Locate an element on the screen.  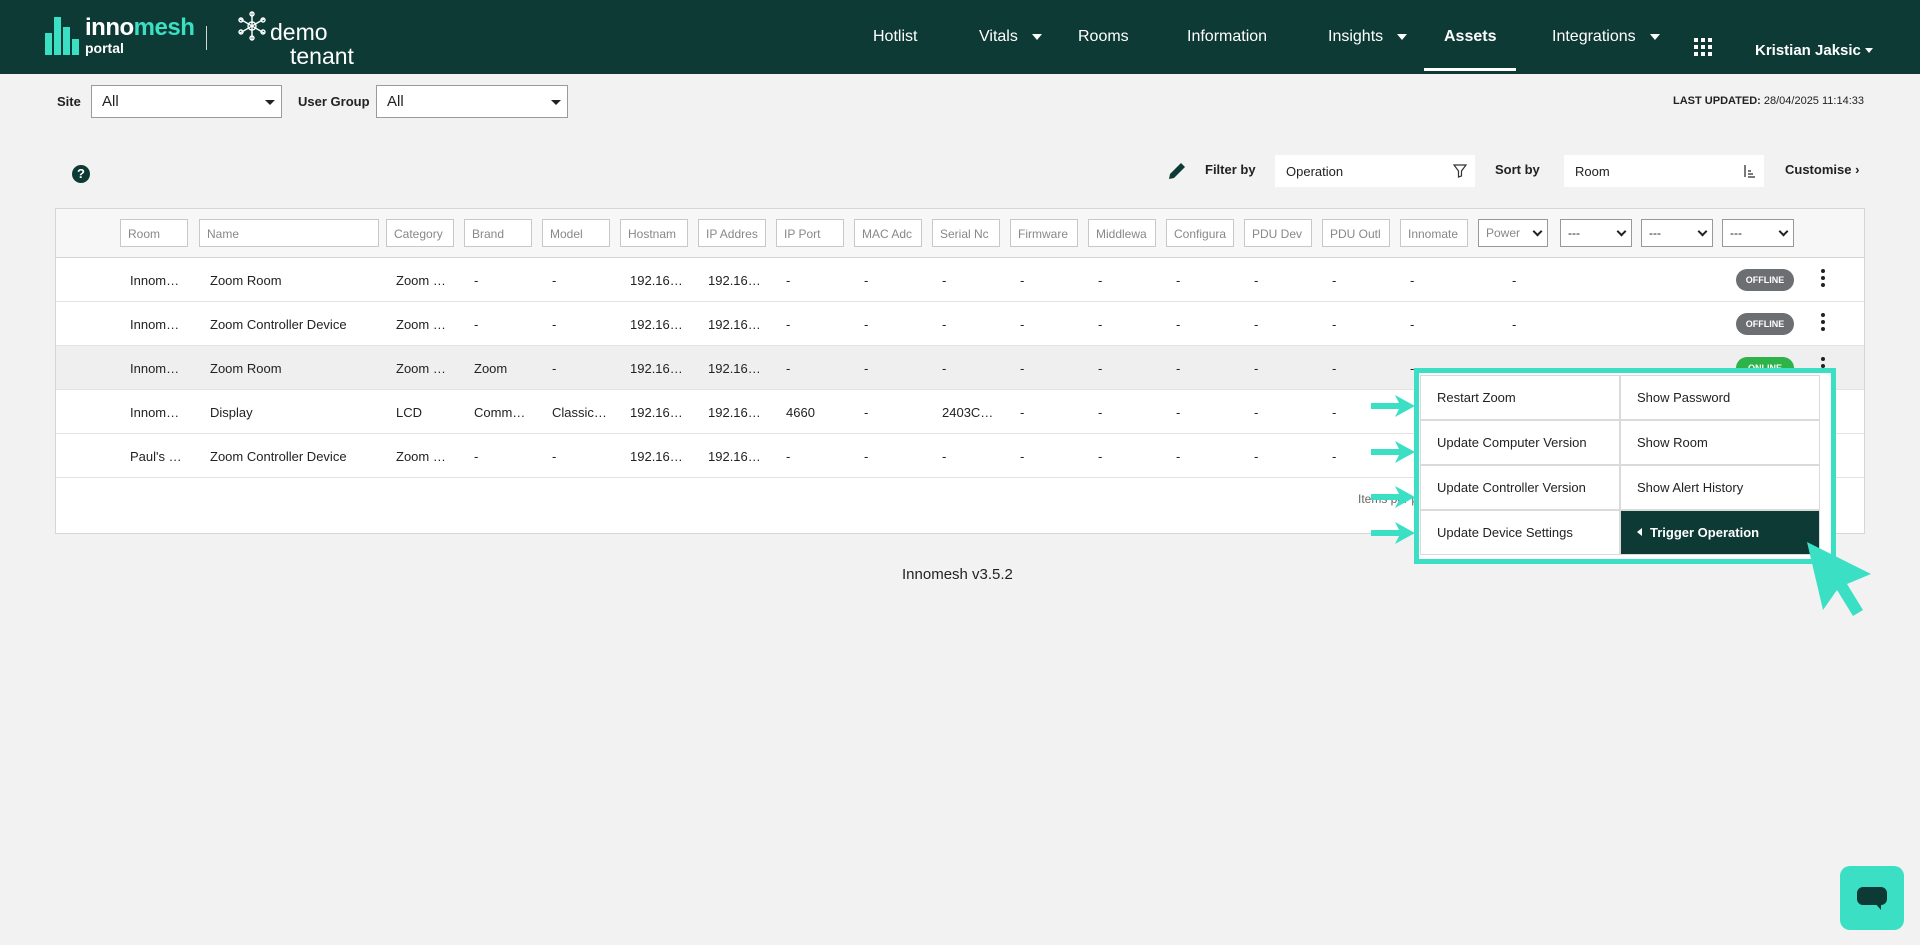
nav-information: Information is located at coordinates (1227, 37).